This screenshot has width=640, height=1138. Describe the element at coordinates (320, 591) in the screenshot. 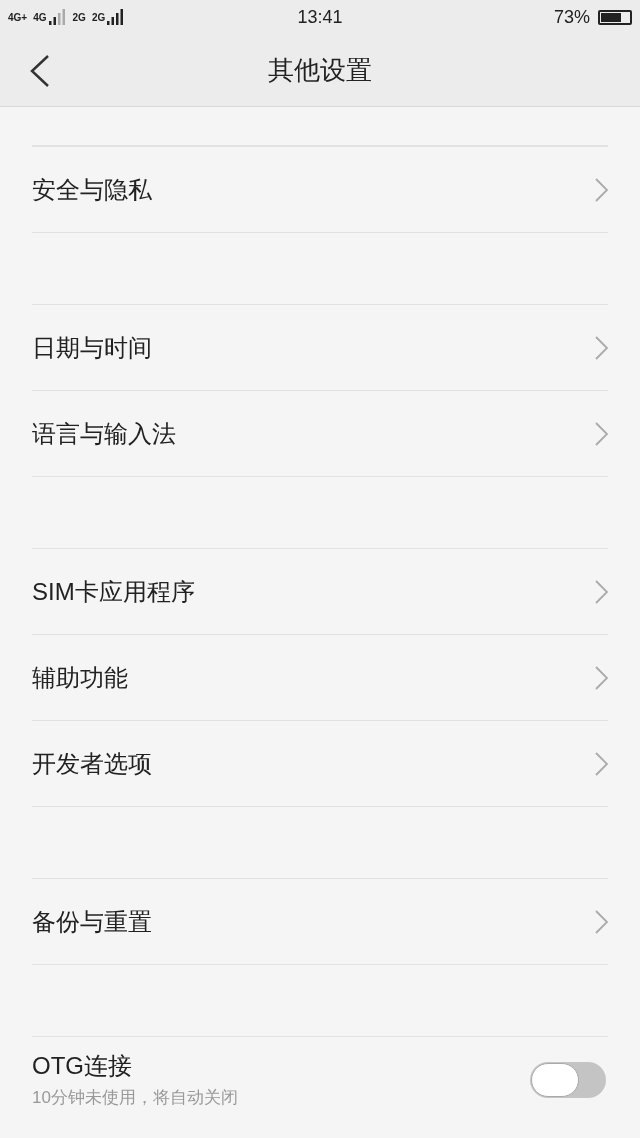

I see `settings-row: SIM卡应用程序` at that location.